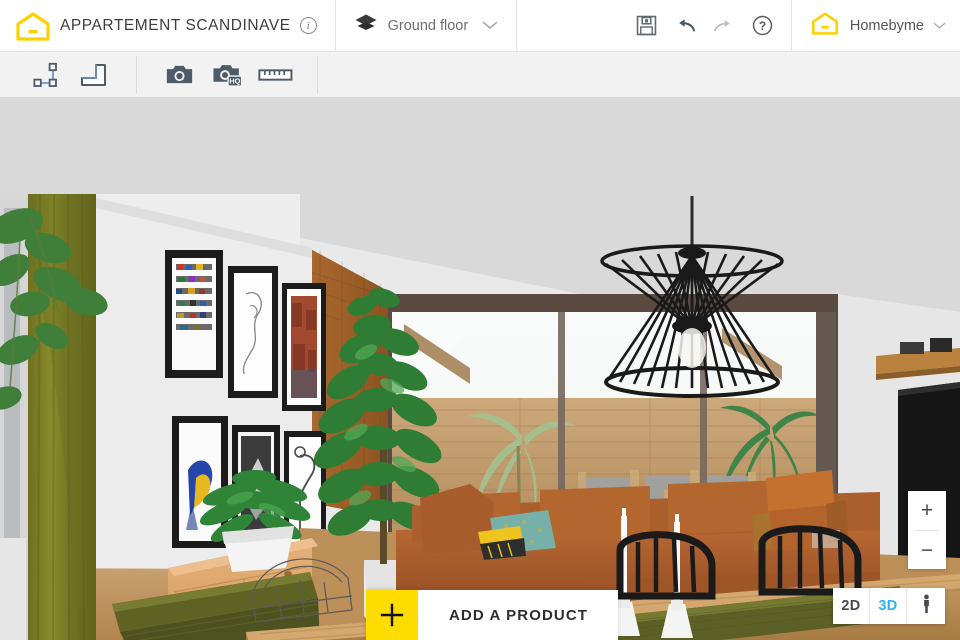 The width and height of the screenshot is (960, 640). I want to click on zoom-controls: + −, so click(927, 530).